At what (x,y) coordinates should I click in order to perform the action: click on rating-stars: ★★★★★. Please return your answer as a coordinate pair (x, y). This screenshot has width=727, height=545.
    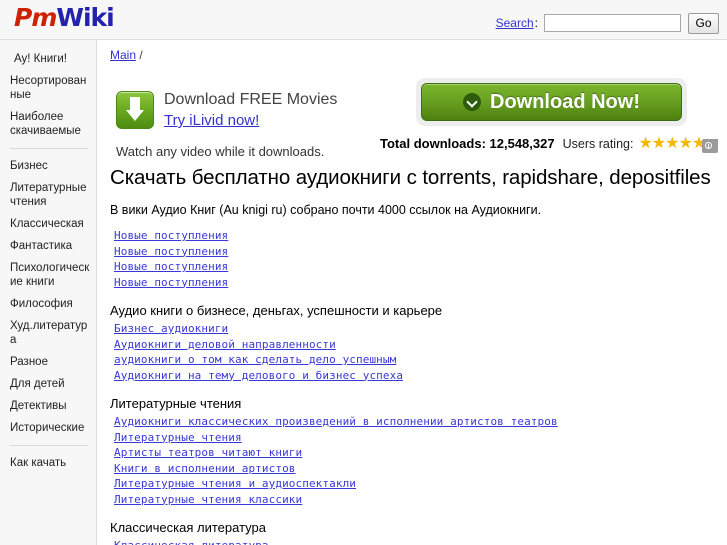
    Looking at the image, I should click on (672, 143).